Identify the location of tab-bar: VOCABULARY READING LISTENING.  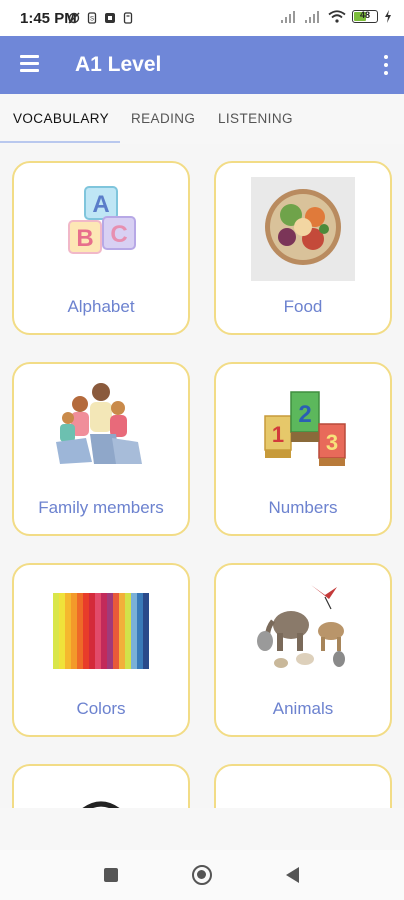
(202, 119).